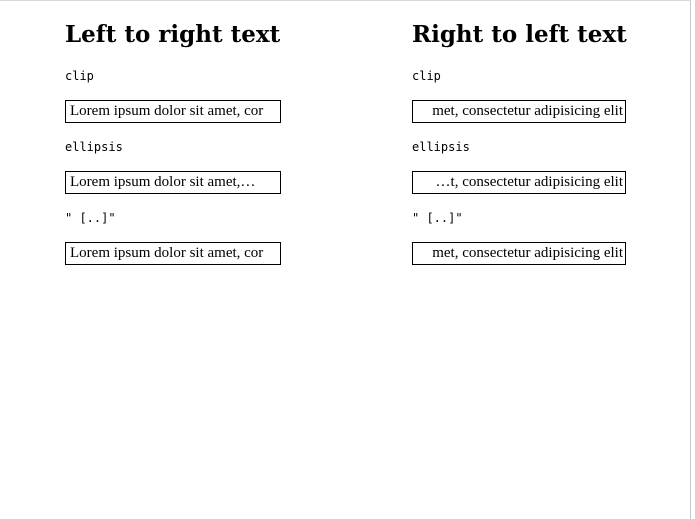 This screenshot has height=519, width=695. What do you see at coordinates (90, 218) in the screenshot?
I see `ltr-custom-label: " [..]"` at bounding box center [90, 218].